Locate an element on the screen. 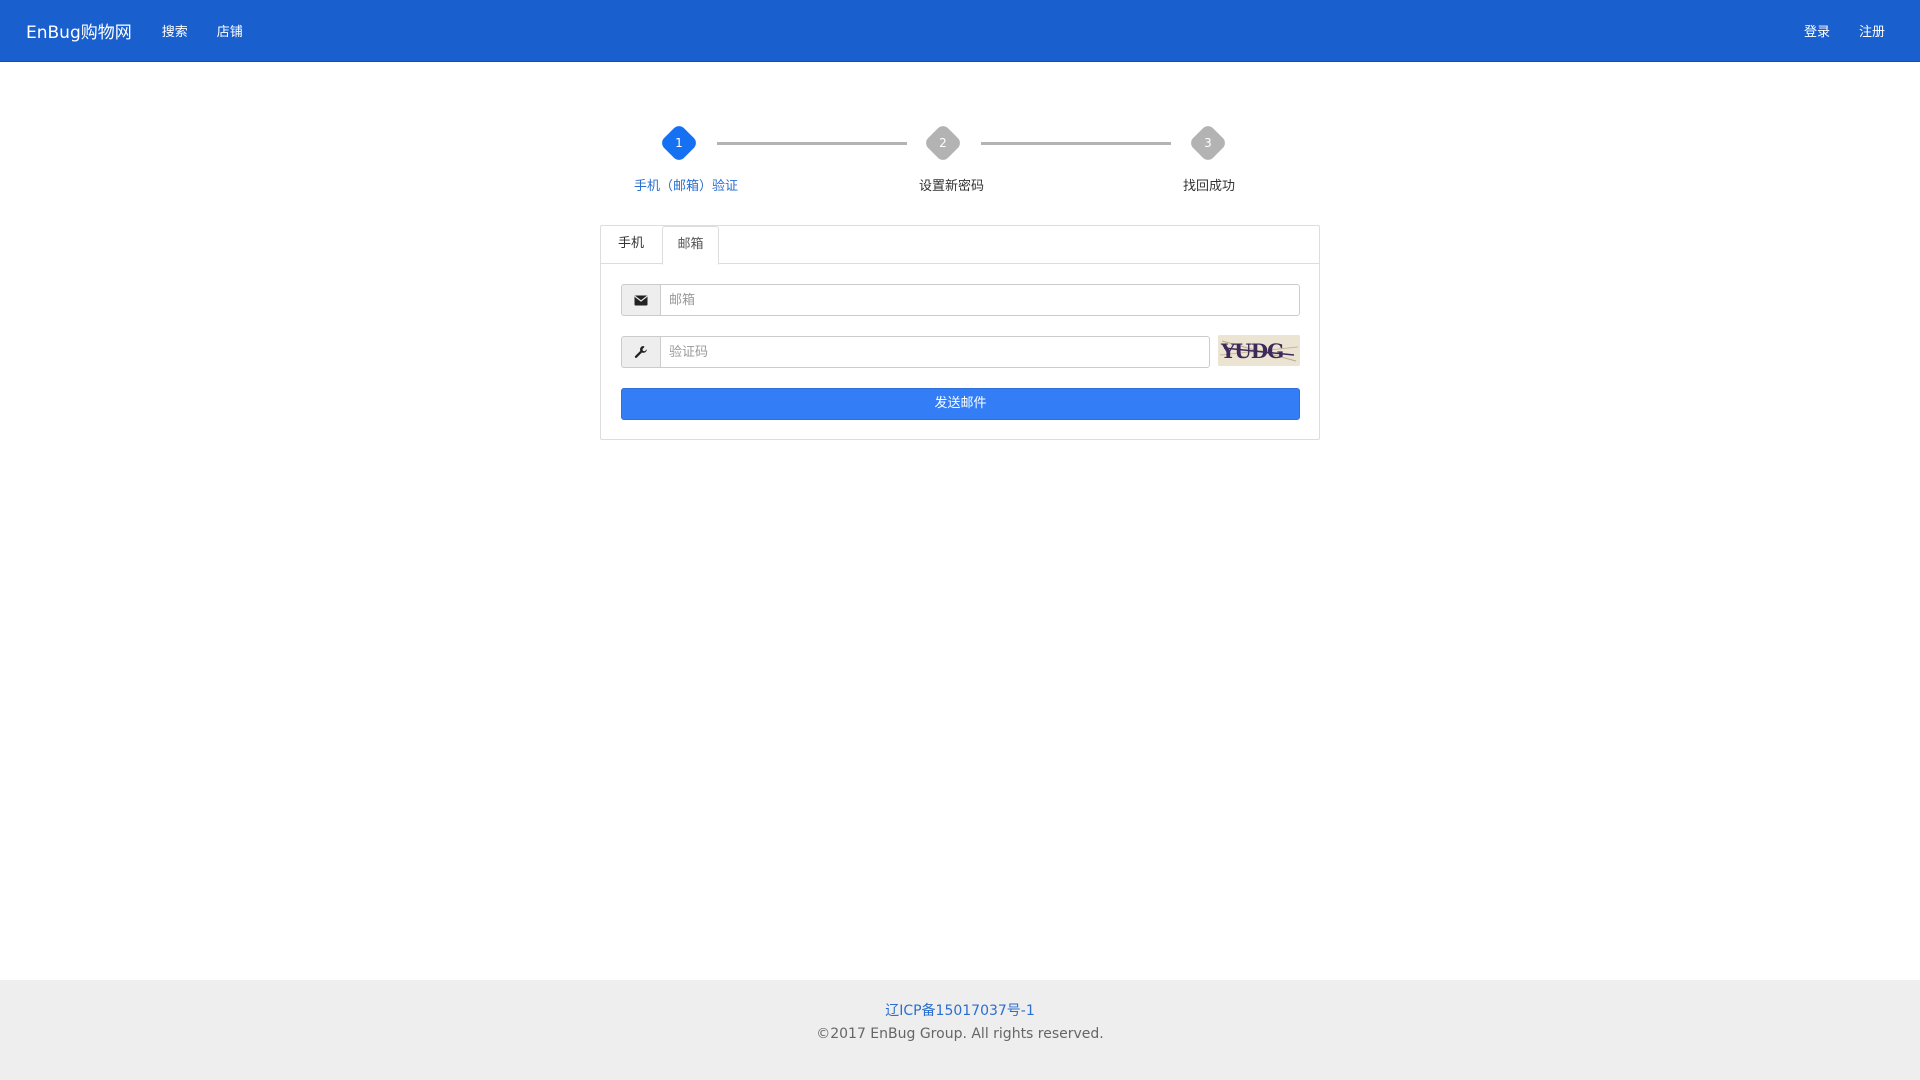 Image resolution: width=1920 pixels, height=1080 pixels. envelope-icon is located at coordinates (640, 300).